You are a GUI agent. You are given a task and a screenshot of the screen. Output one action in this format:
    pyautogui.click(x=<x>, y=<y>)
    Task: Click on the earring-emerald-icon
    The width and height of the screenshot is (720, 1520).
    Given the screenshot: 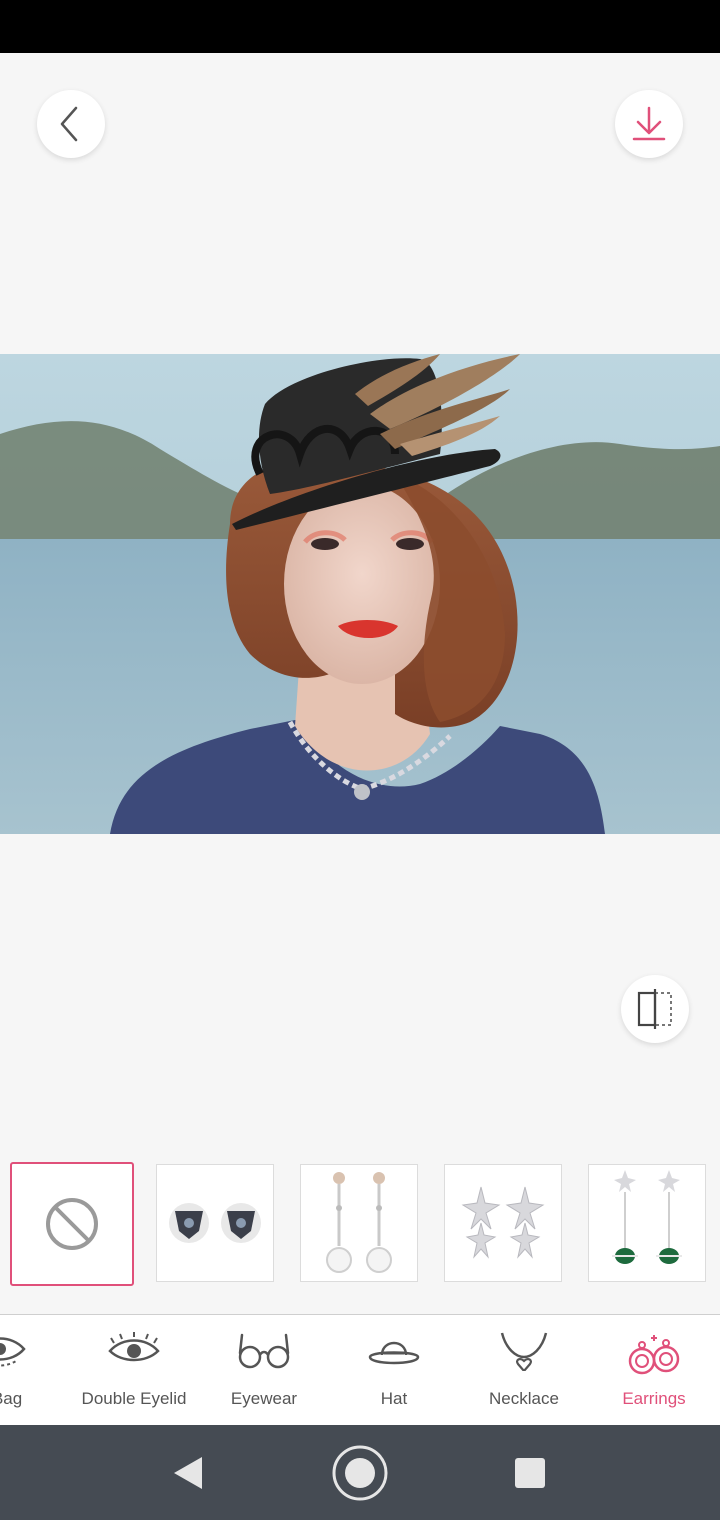 What is the action you would take?
    pyautogui.click(x=647, y=1217)
    